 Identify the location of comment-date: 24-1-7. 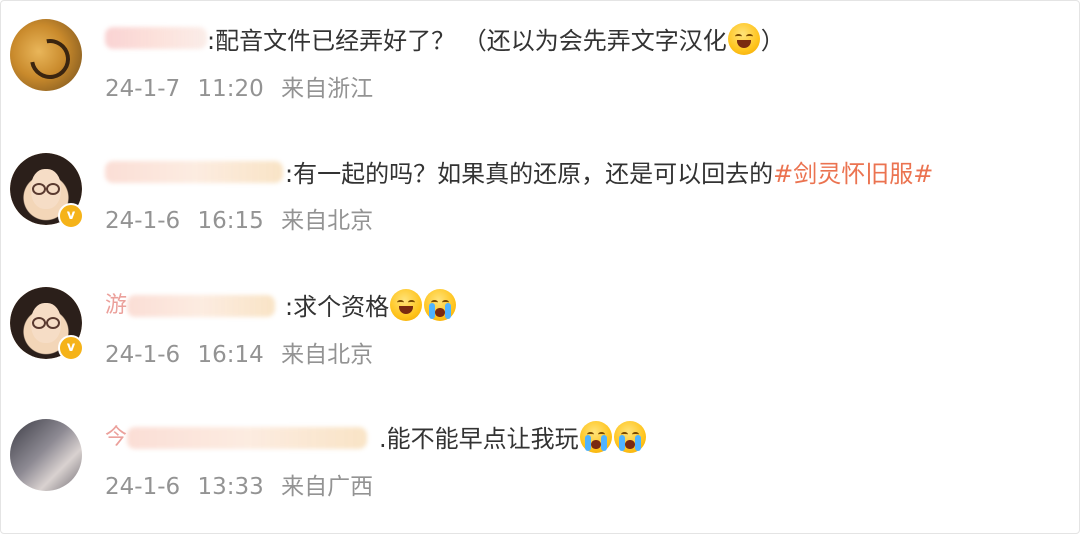
(143, 89).